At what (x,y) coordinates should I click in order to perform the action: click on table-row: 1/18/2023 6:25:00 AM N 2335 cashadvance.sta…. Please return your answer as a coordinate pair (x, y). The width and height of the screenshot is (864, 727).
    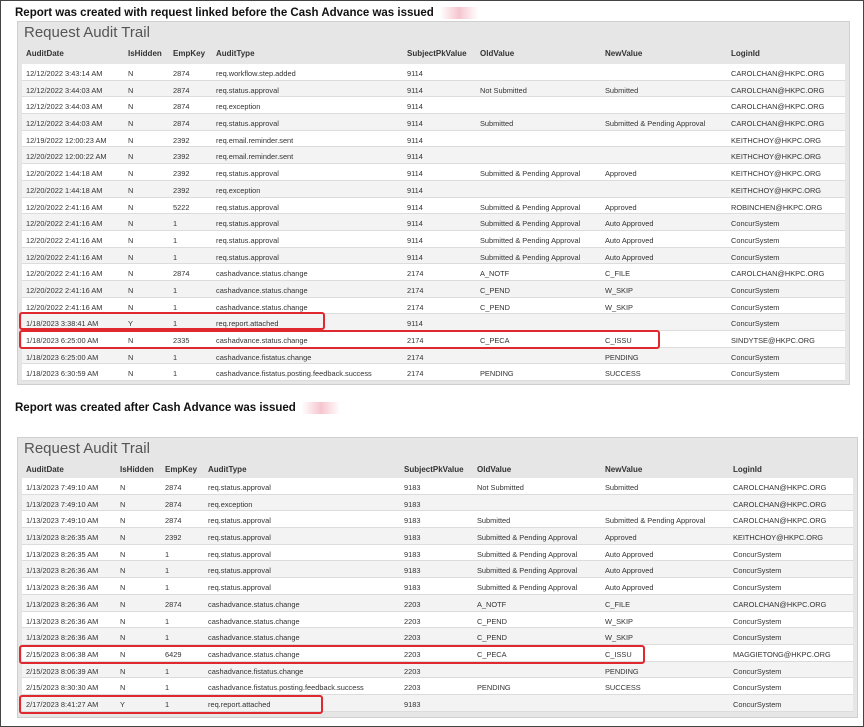
    Looking at the image, I should click on (433, 339).